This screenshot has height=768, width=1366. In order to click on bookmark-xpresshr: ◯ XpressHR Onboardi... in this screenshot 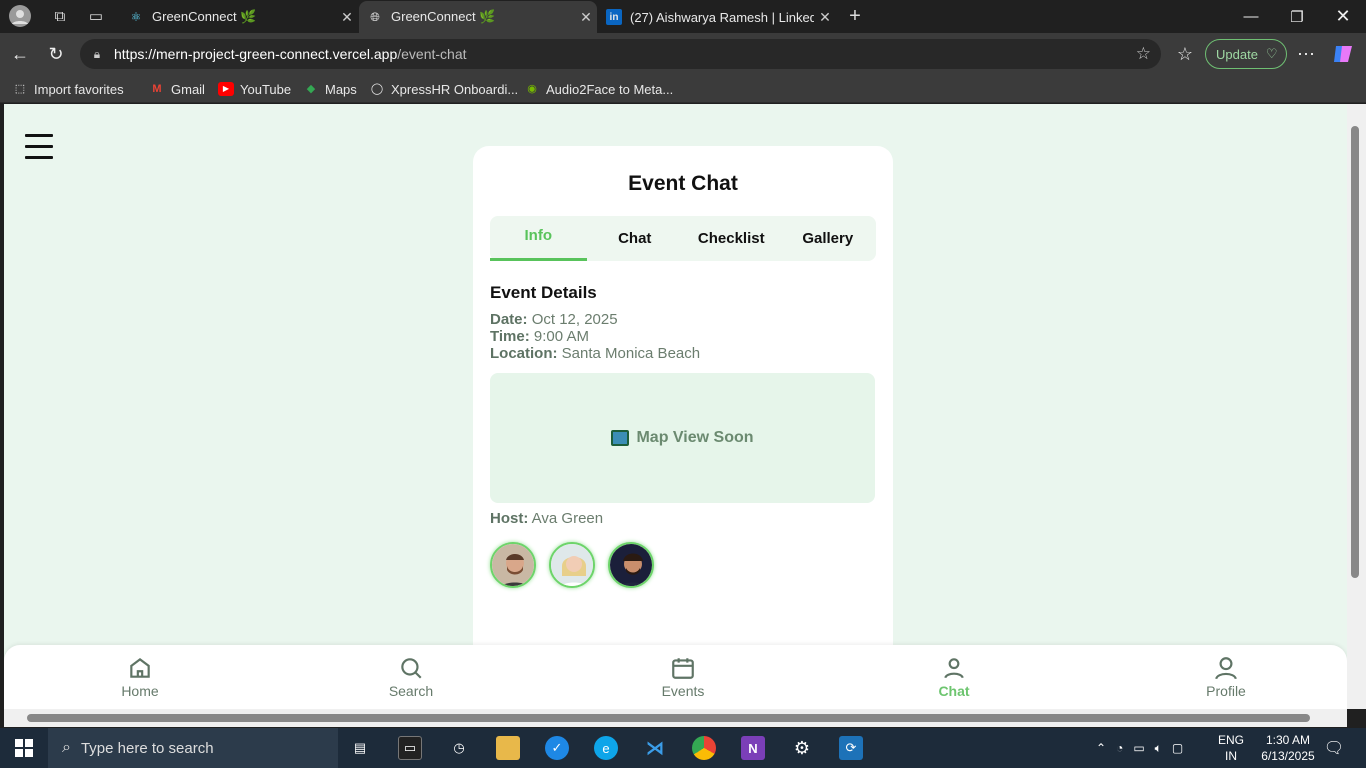, I will do `click(443, 89)`.